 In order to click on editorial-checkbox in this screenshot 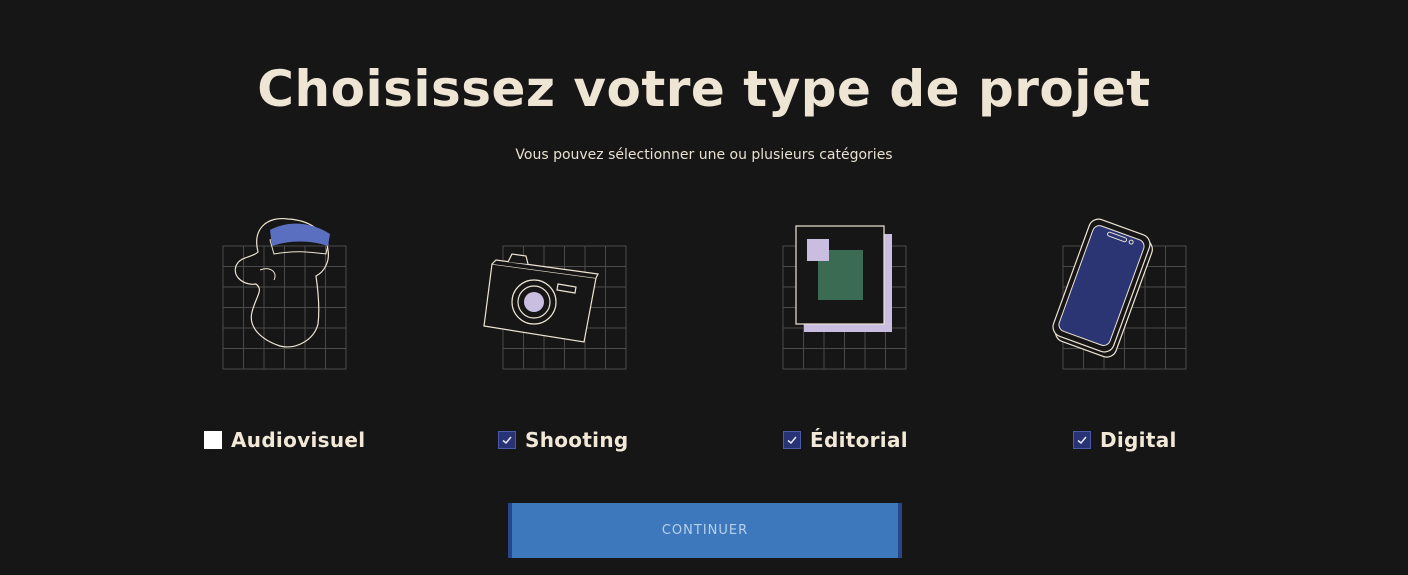, I will do `click(792, 440)`.